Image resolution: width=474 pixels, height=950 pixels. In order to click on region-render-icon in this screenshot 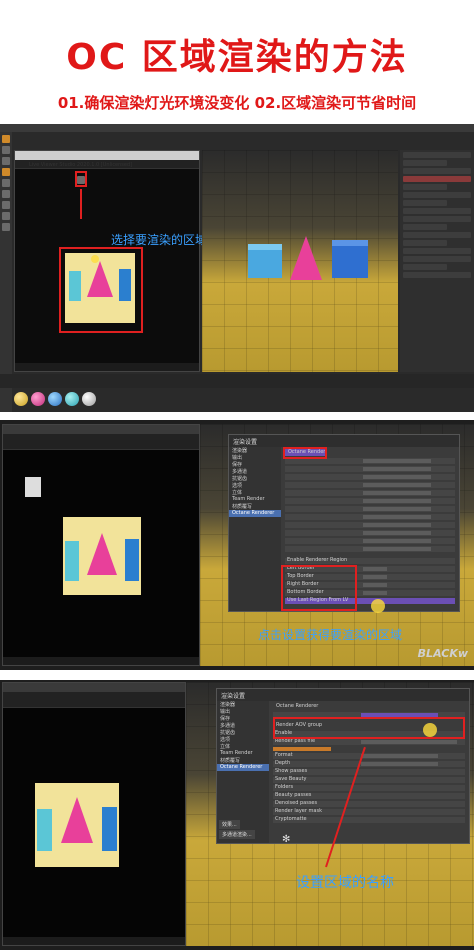, I will do `click(81, 180)`.